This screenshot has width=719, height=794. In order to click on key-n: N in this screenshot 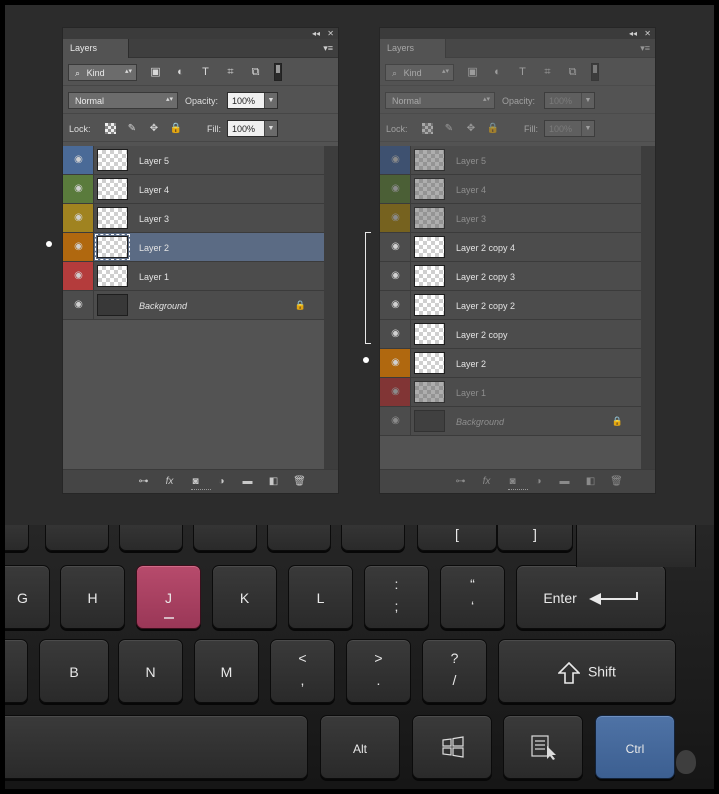, I will do `click(150, 671)`.